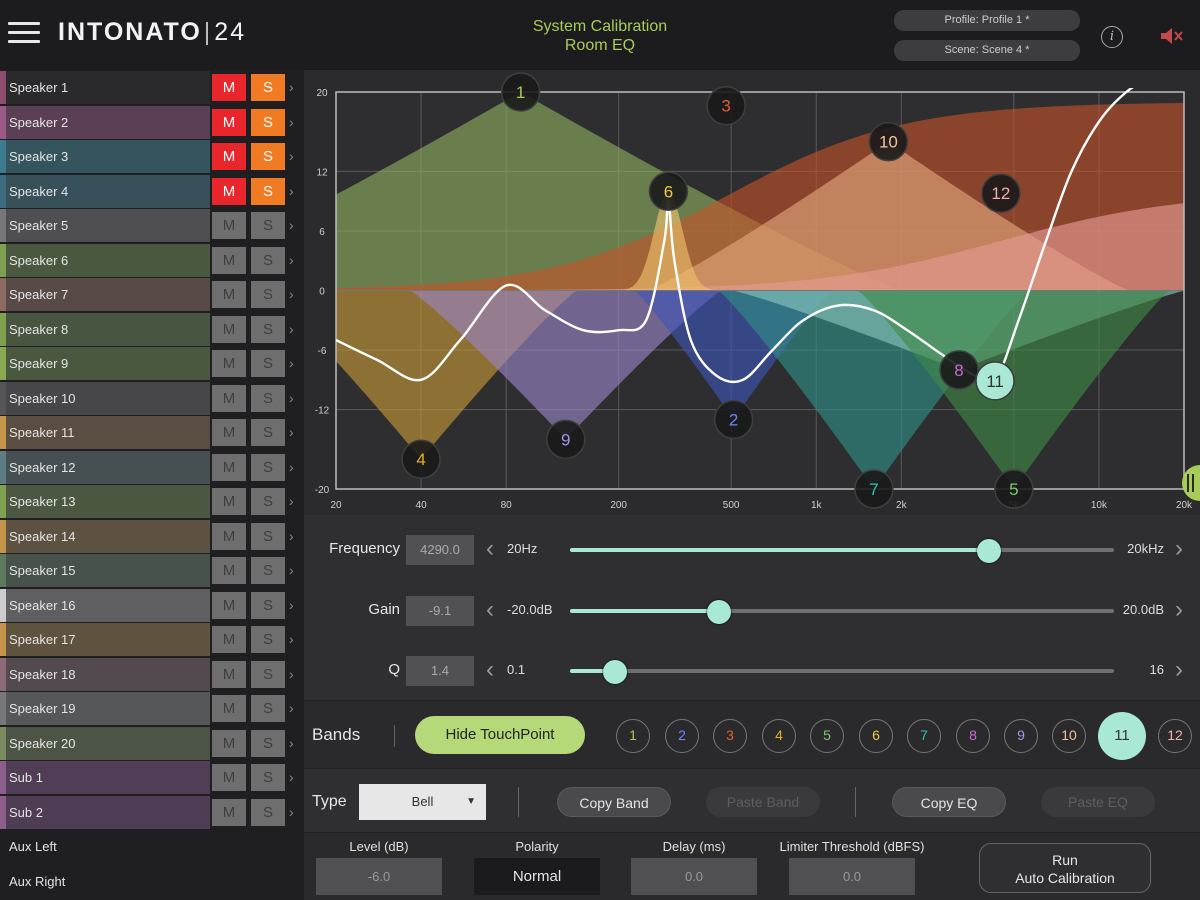  What do you see at coordinates (779, 736) in the screenshot?
I see `band-button-4: 4` at bounding box center [779, 736].